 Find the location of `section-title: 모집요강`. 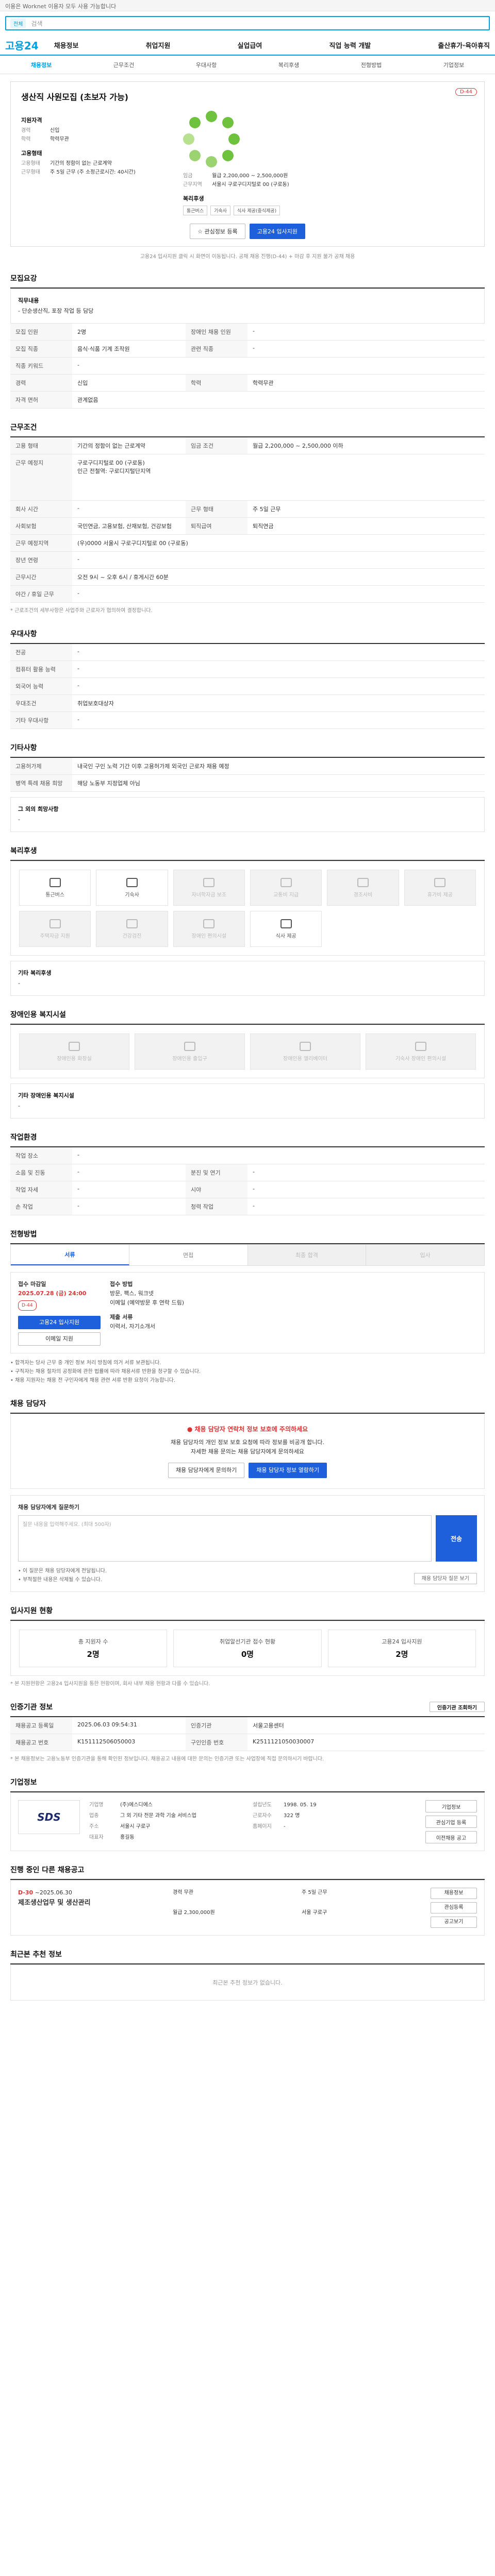

section-title: 모집요강 is located at coordinates (23, 279).